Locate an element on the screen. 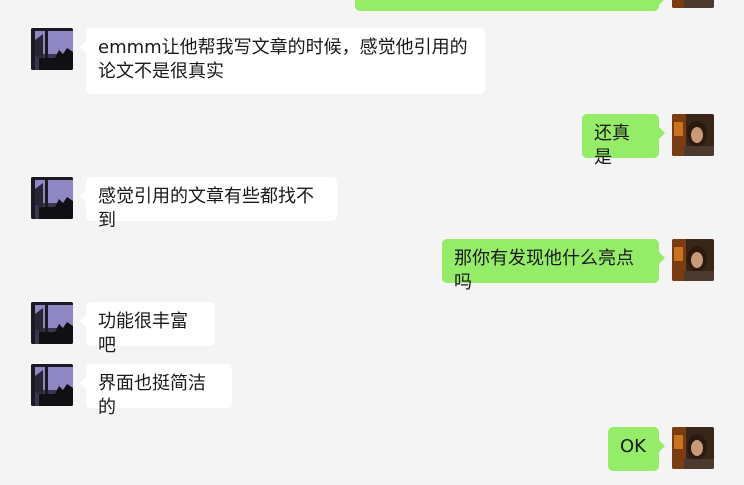  outgoing-message-bubble: OK is located at coordinates (636, 449).